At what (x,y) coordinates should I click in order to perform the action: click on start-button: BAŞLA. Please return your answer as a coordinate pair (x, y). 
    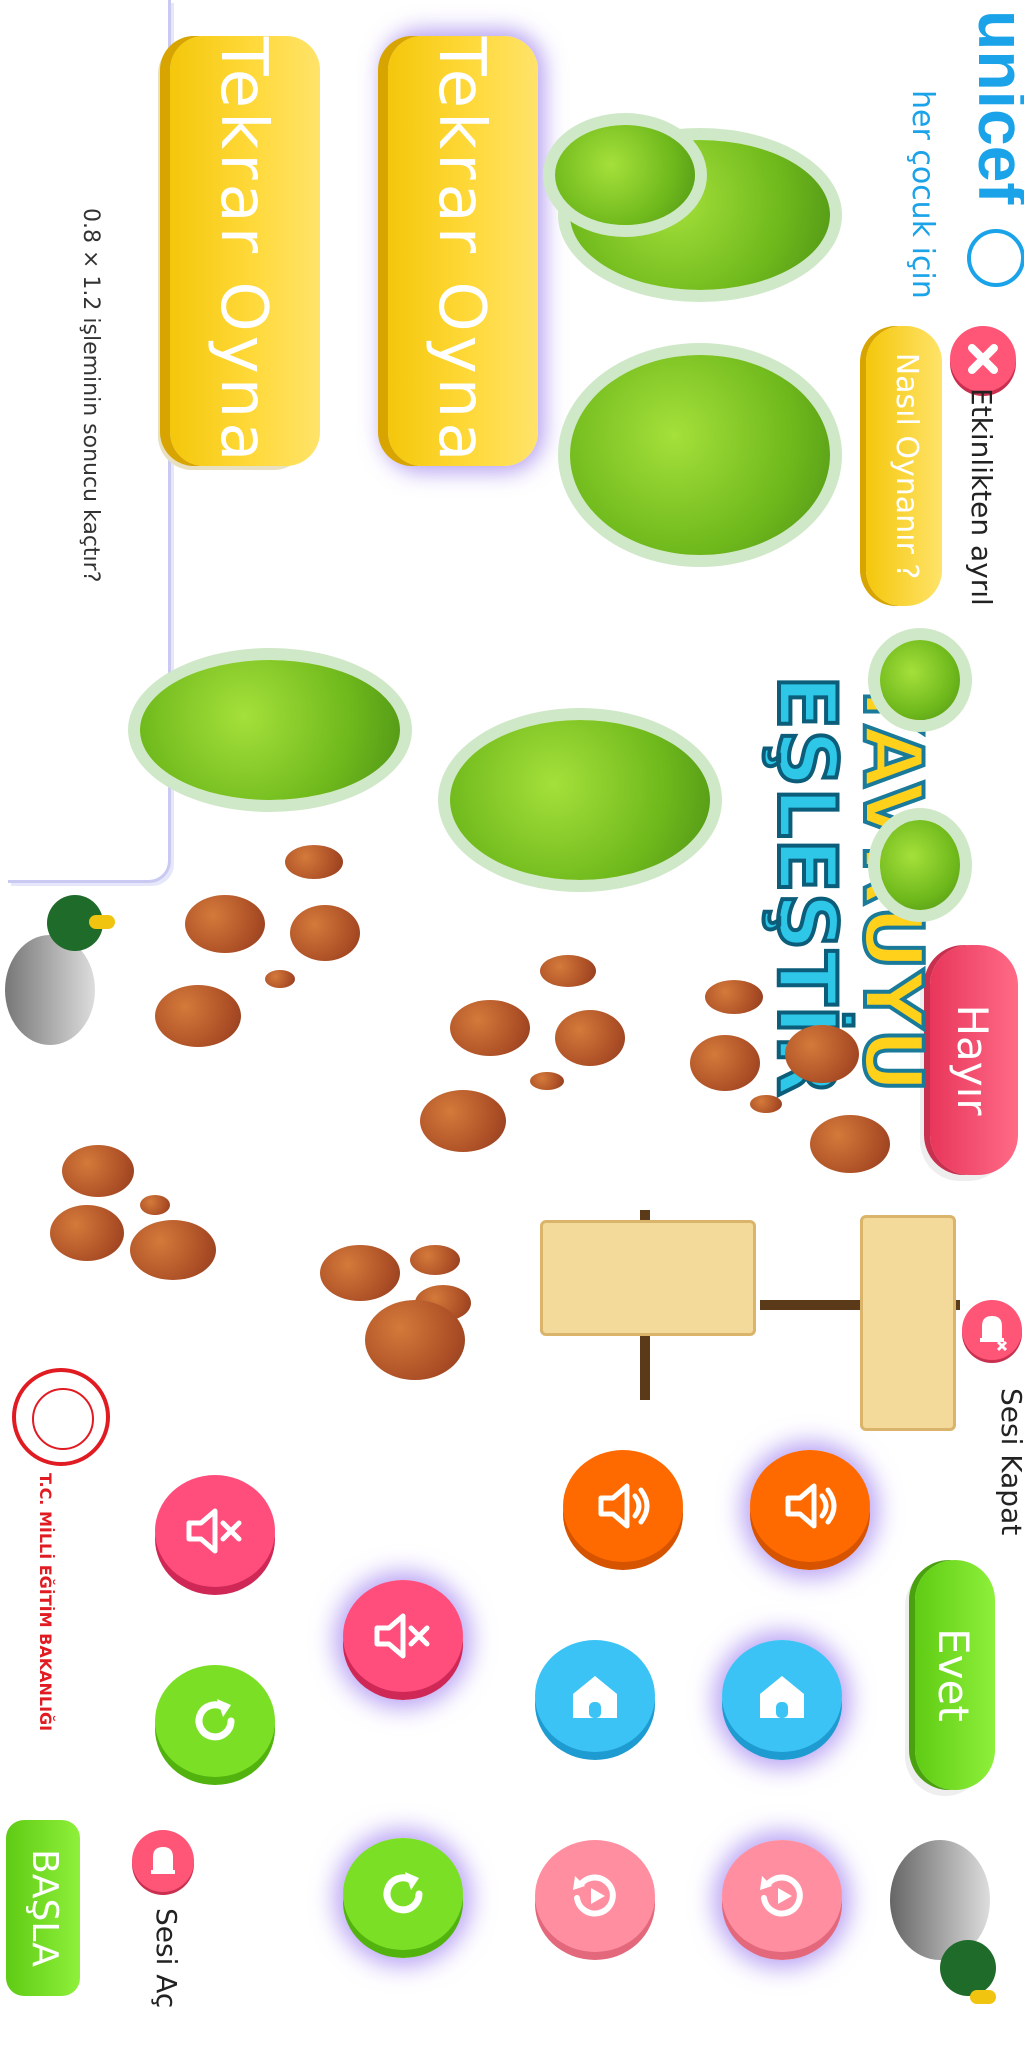
    Looking at the image, I should click on (43, 1908).